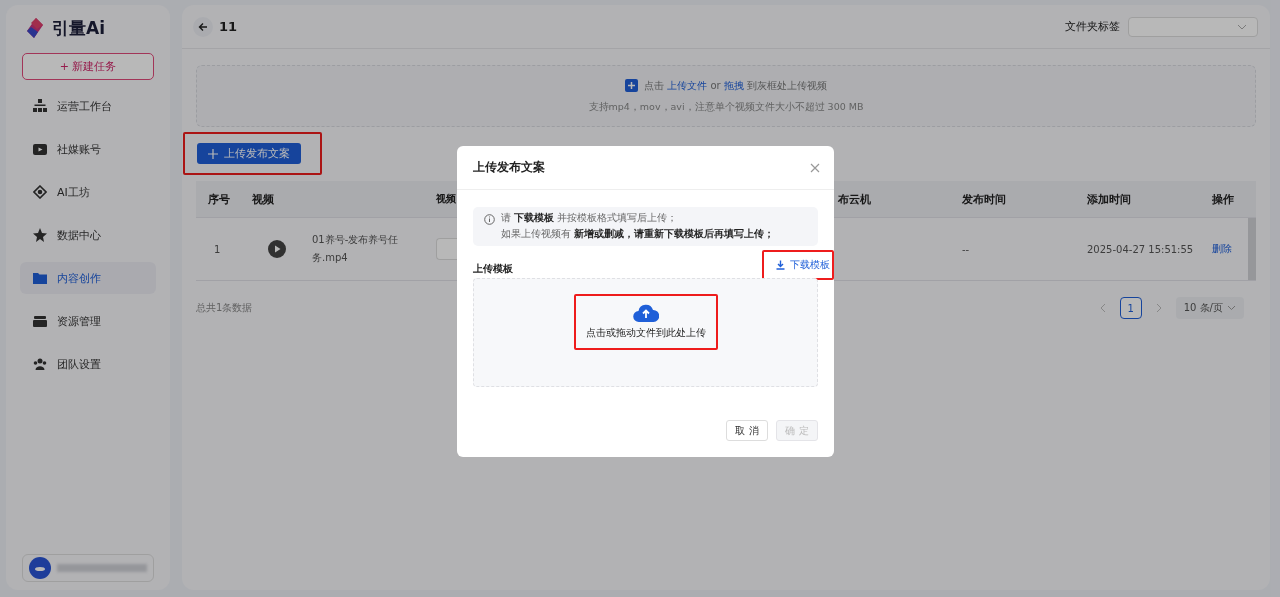 The height and width of the screenshot is (597, 1280). Describe the element at coordinates (1109, 199) in the screenshot. I see `column-header: 添加时间` at that location.